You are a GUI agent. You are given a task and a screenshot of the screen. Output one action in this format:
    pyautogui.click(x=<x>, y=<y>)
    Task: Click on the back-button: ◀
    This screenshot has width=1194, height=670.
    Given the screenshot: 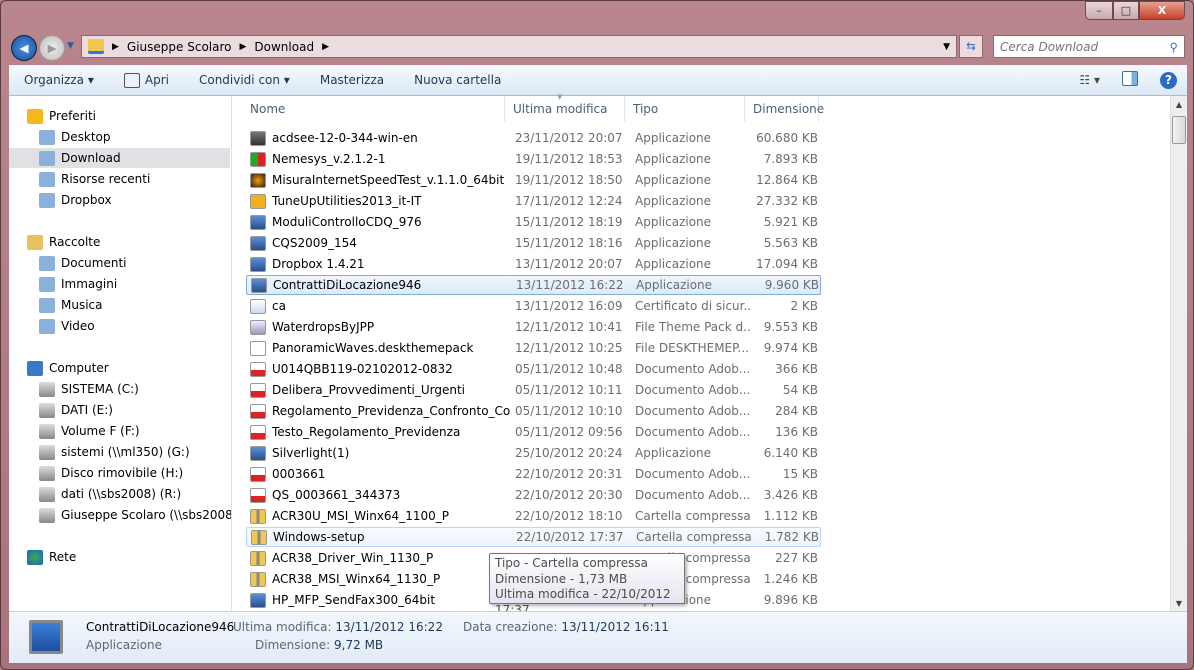 What is the action you would take?
    pyautogui.click(x=24, y=48)
    